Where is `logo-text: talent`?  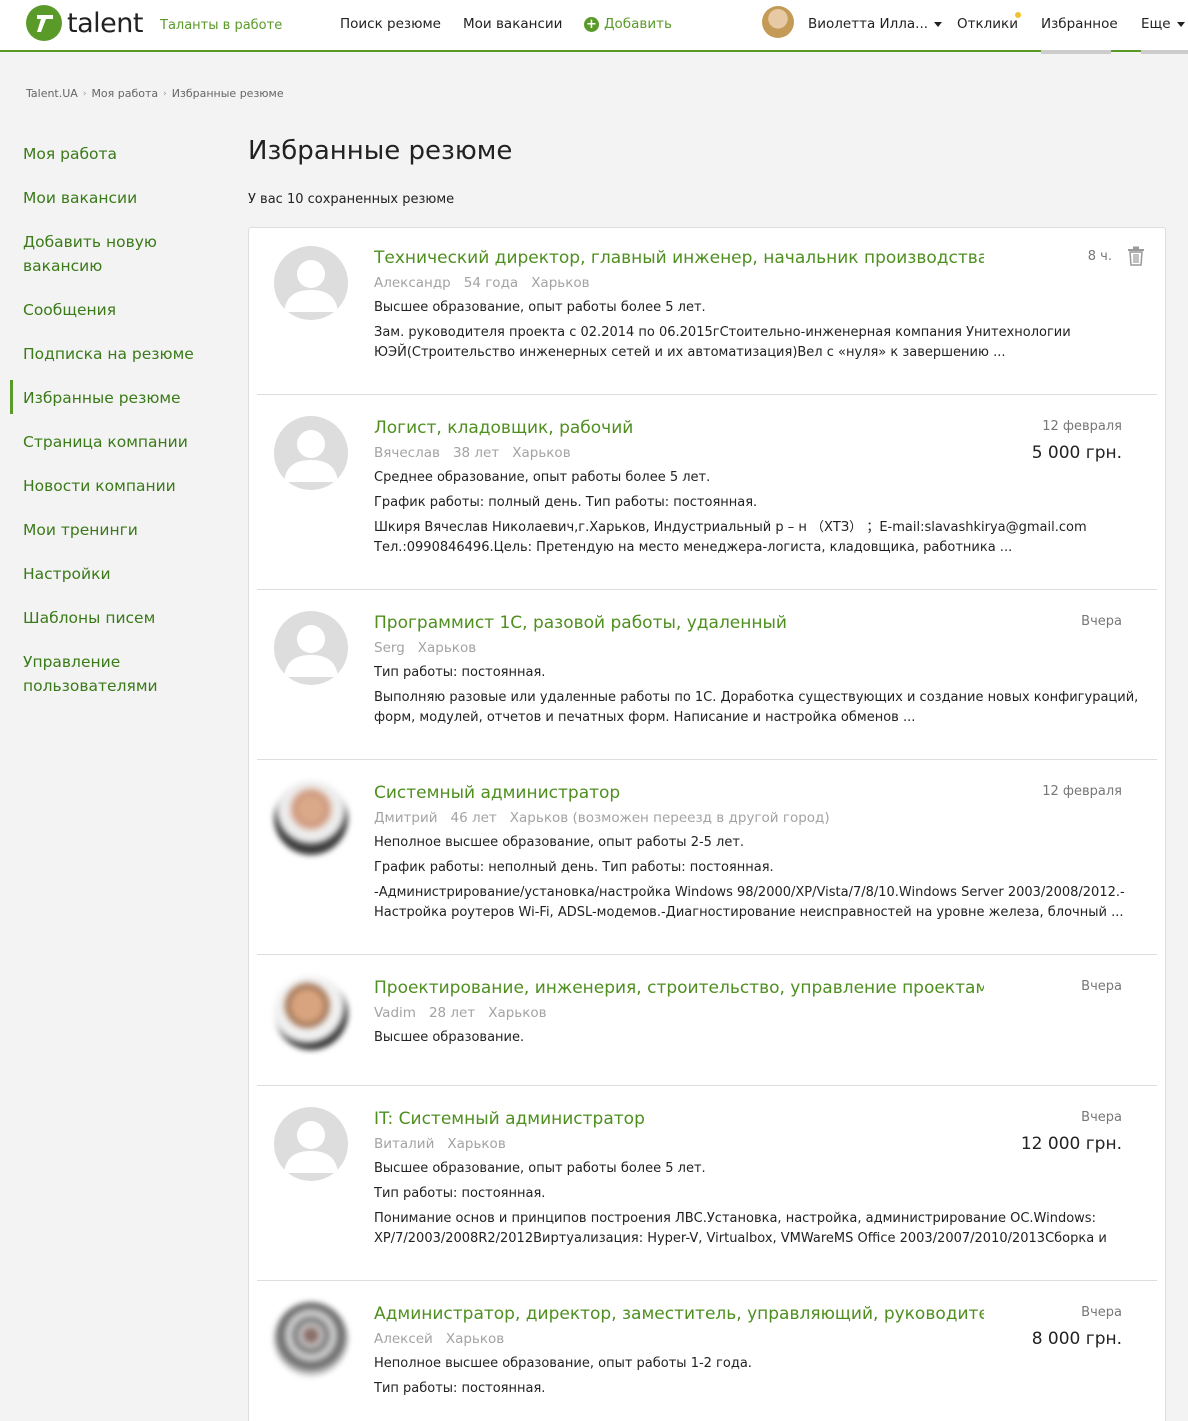
logo-text: talent is located at coordinates (105, 23).